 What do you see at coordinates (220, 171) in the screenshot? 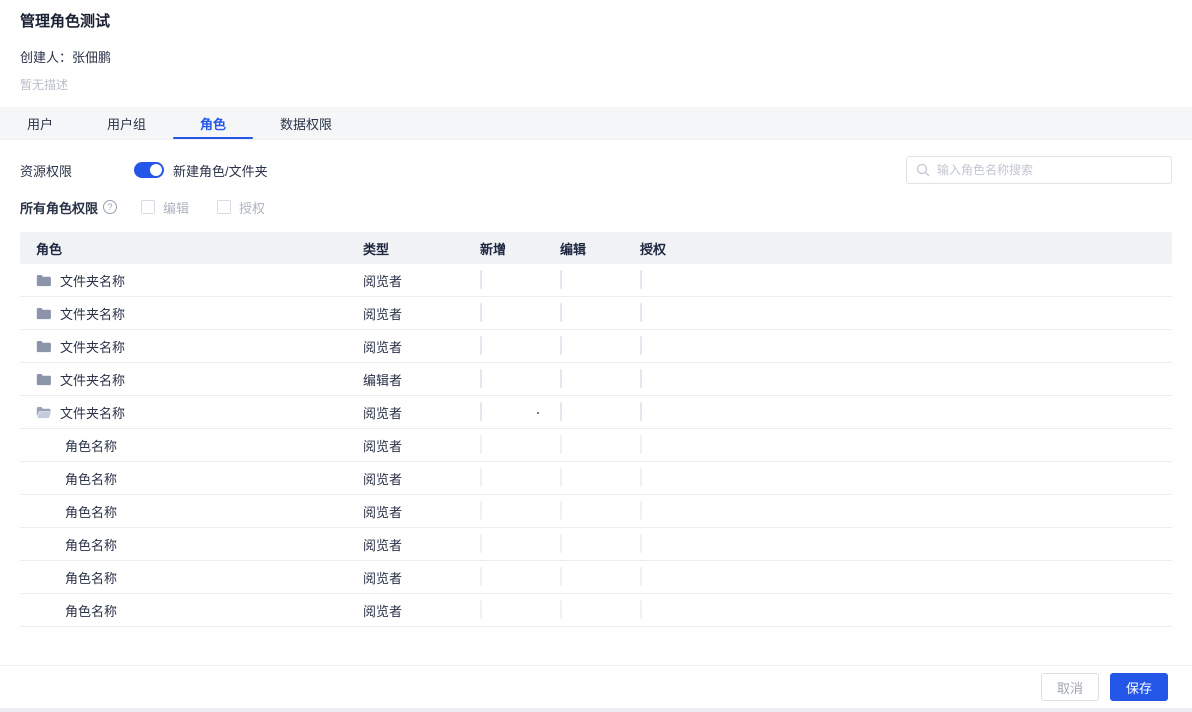
I see `new-role-toggle-label: 新建角色/文件夹` at bounding box center [220, 171].